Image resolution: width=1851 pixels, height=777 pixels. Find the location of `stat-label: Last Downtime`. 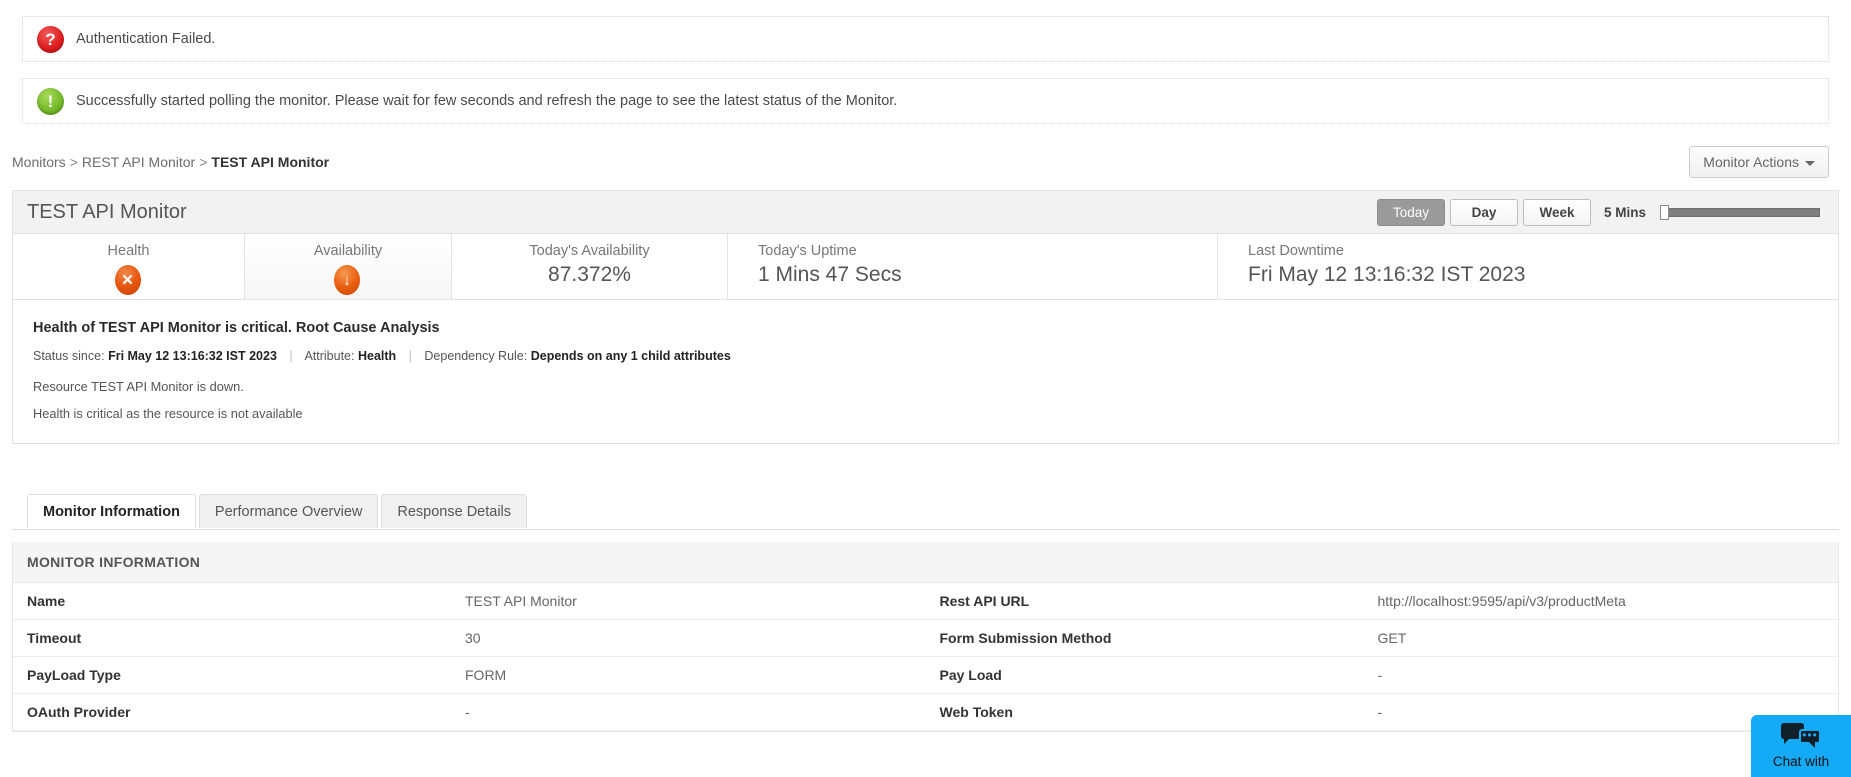

stat-label: Last Downtime is located at coordinates (1296, 251).